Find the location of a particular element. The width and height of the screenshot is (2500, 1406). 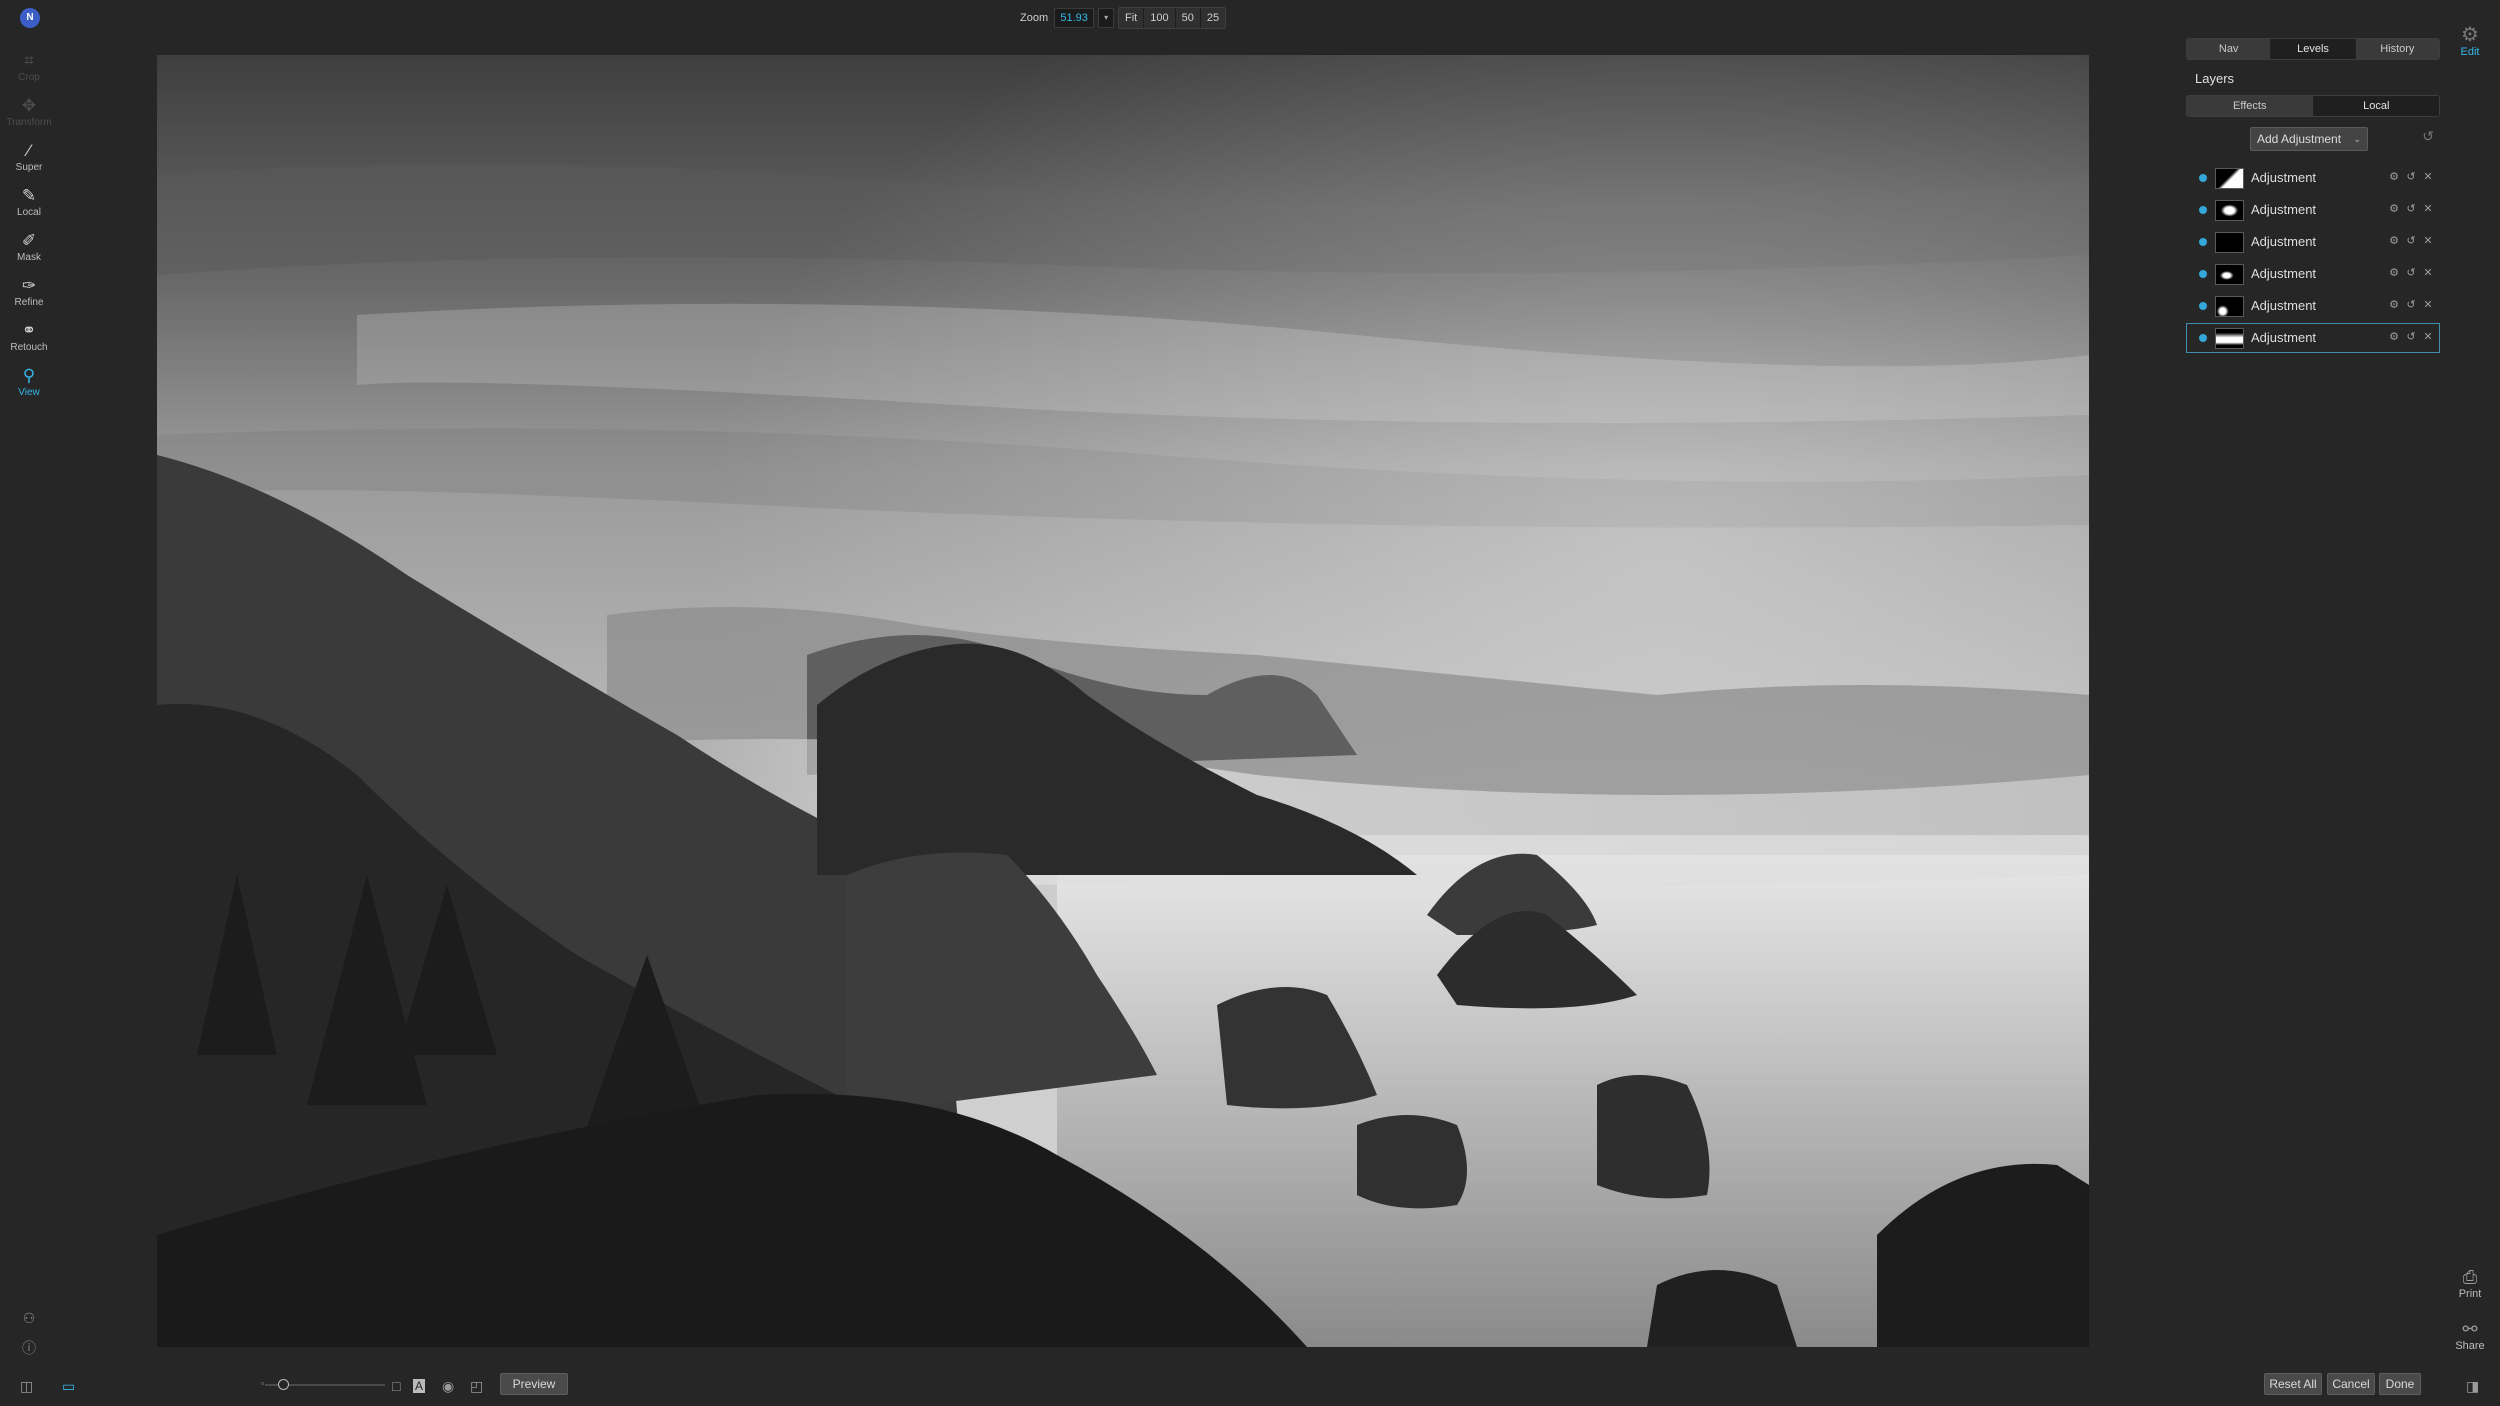

add-adjustment-dropdown: Add Adjustment ⌄ is located at coordinates (2309, 139).